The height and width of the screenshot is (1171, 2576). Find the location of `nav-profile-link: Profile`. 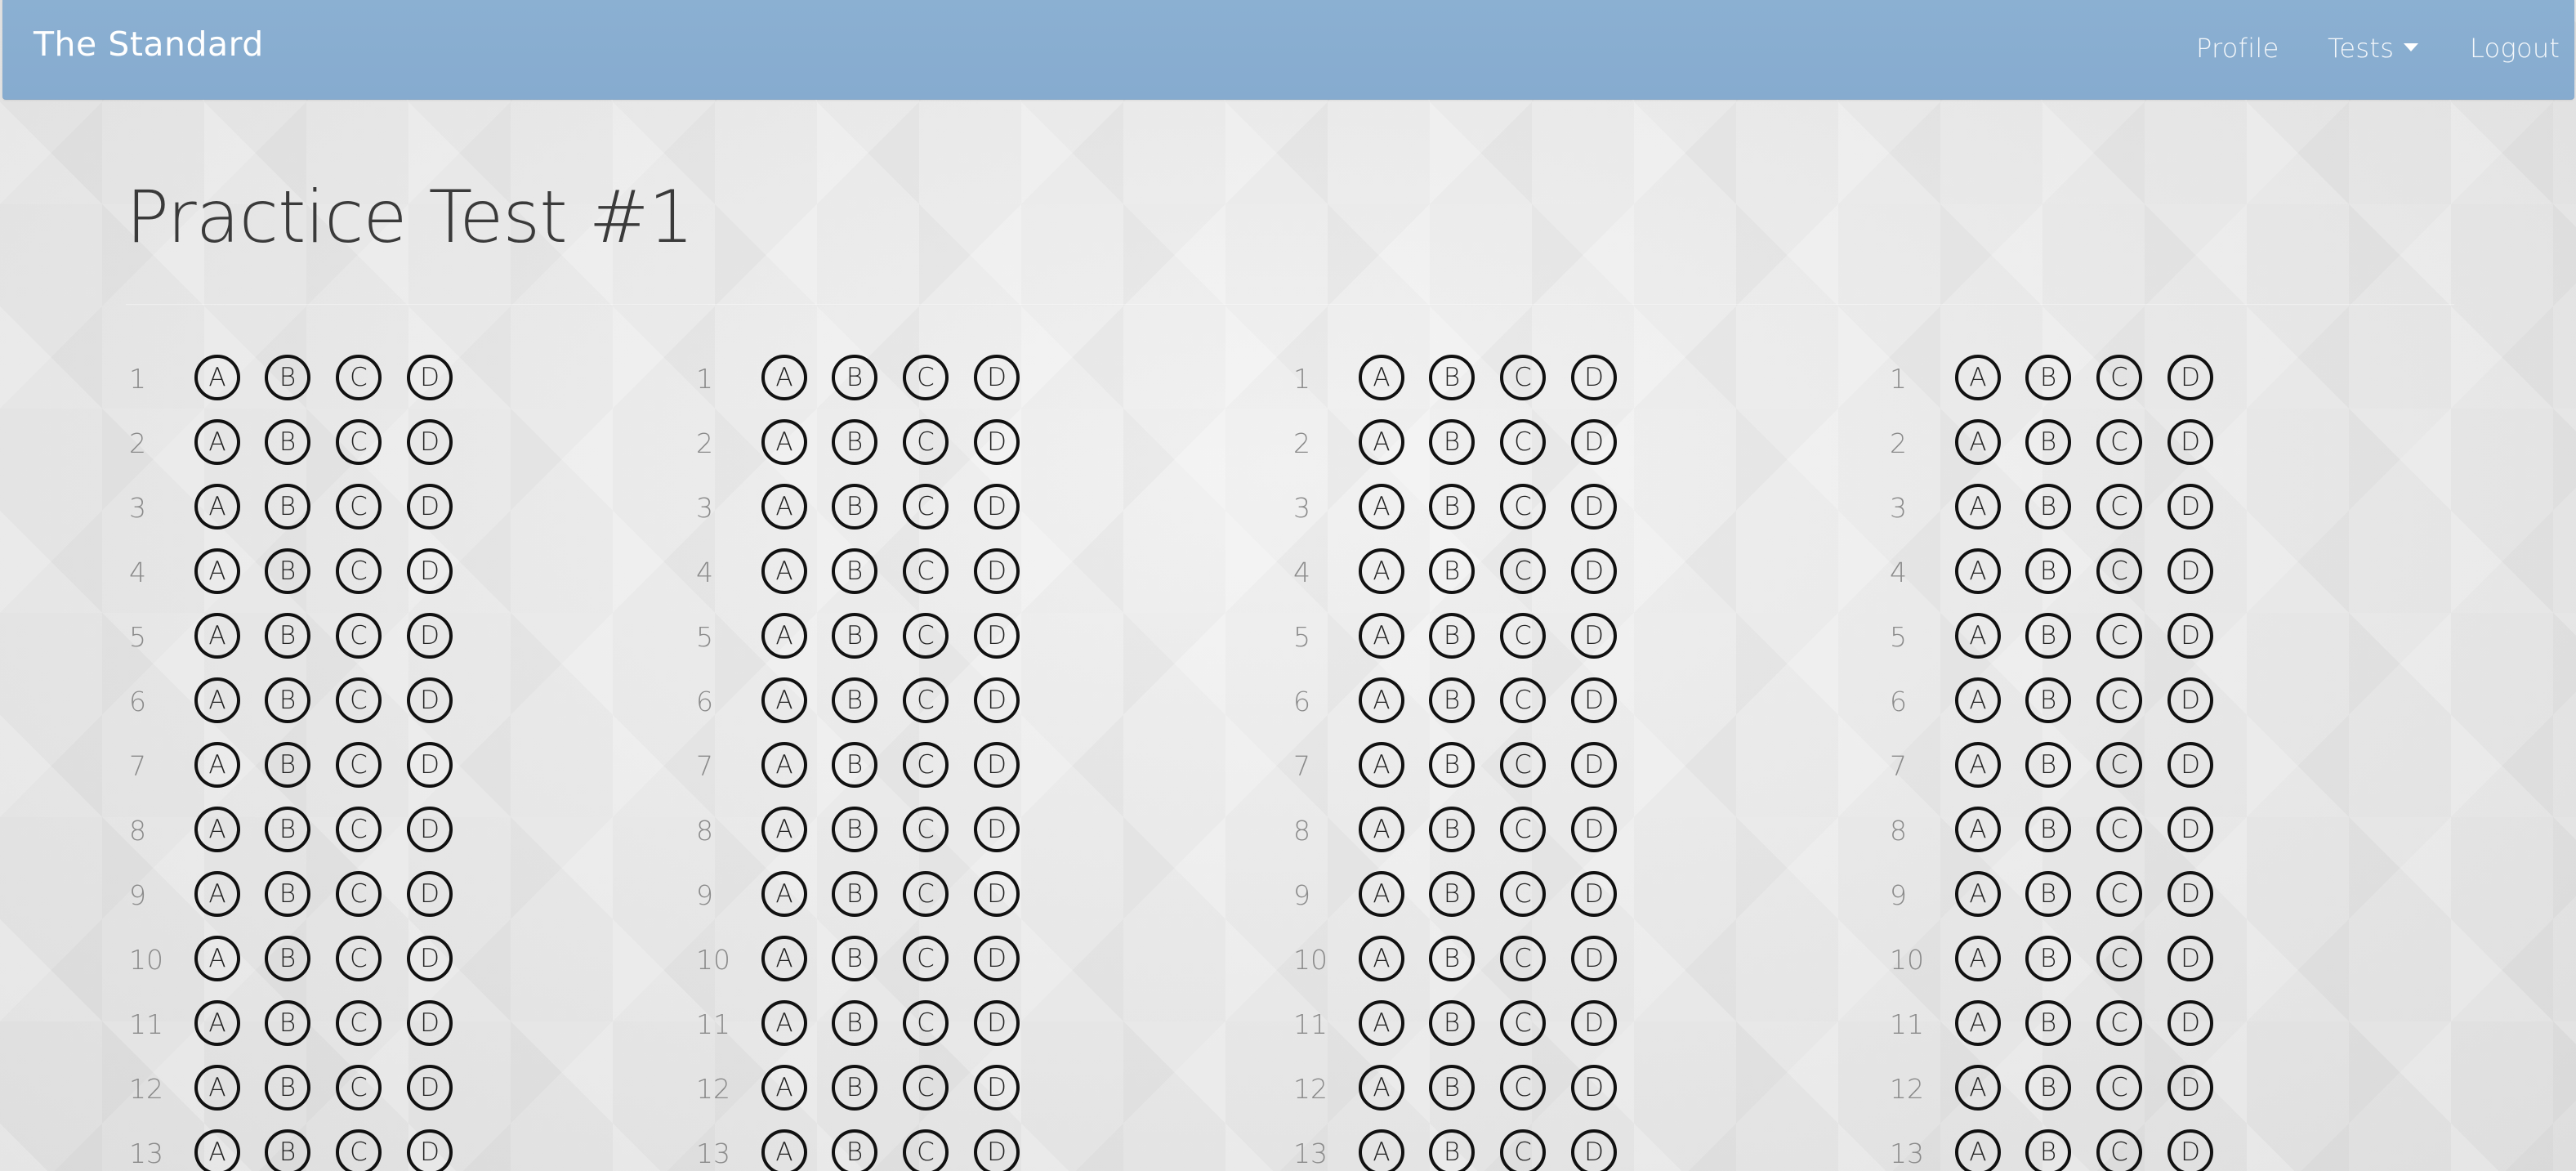

nav-profile-link: Profile is located at coordinates (2237, 48).